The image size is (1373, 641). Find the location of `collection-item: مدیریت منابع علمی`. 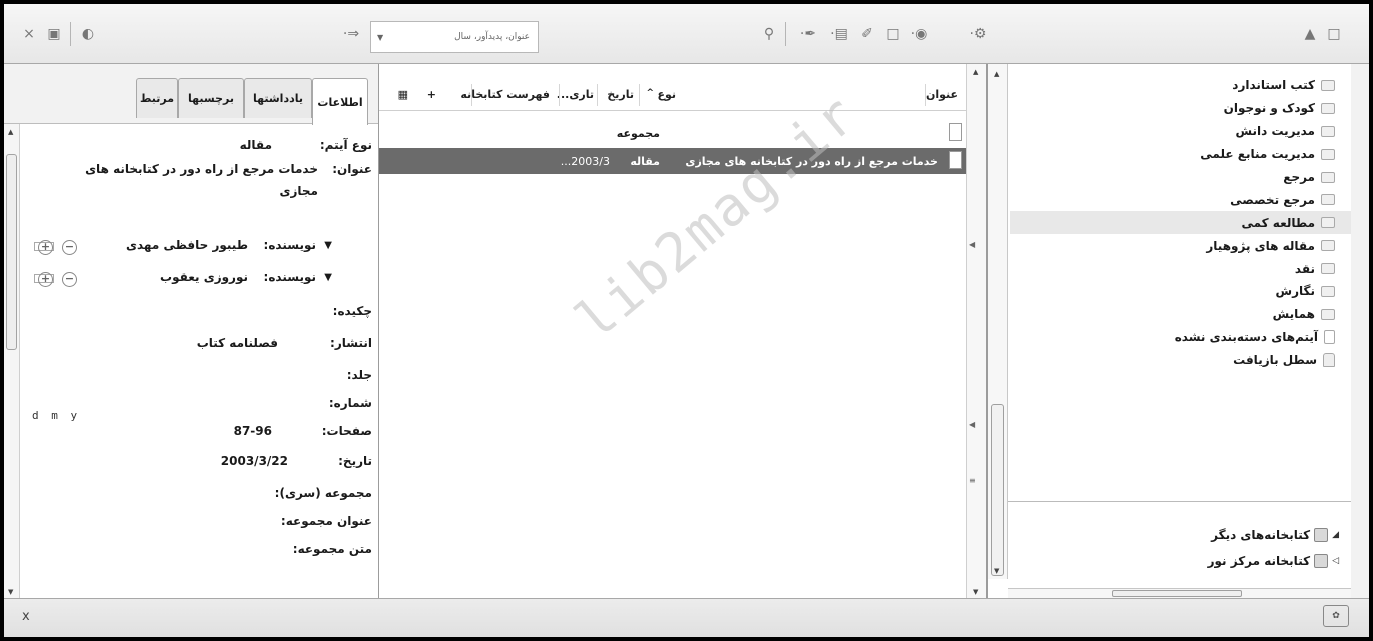

collection-item: مدیریت منابع علمی is located at coordinates (1174, 154).